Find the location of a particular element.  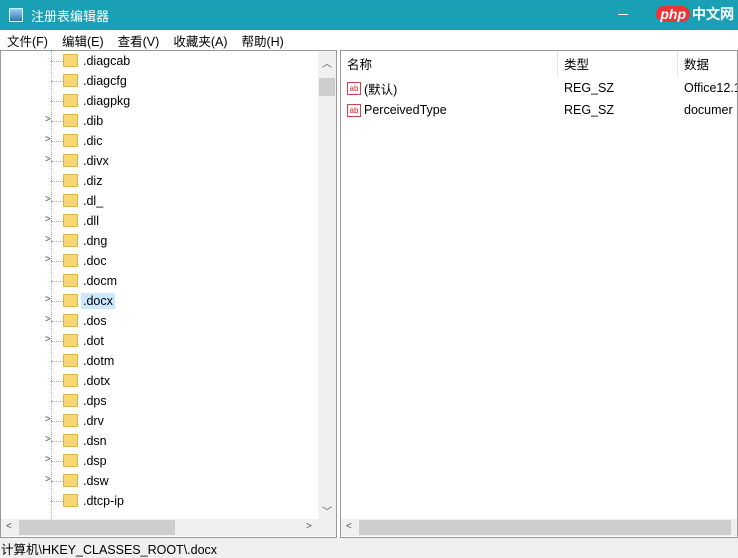

menu-file: 文件(F) is located at coordinates (27, 40).